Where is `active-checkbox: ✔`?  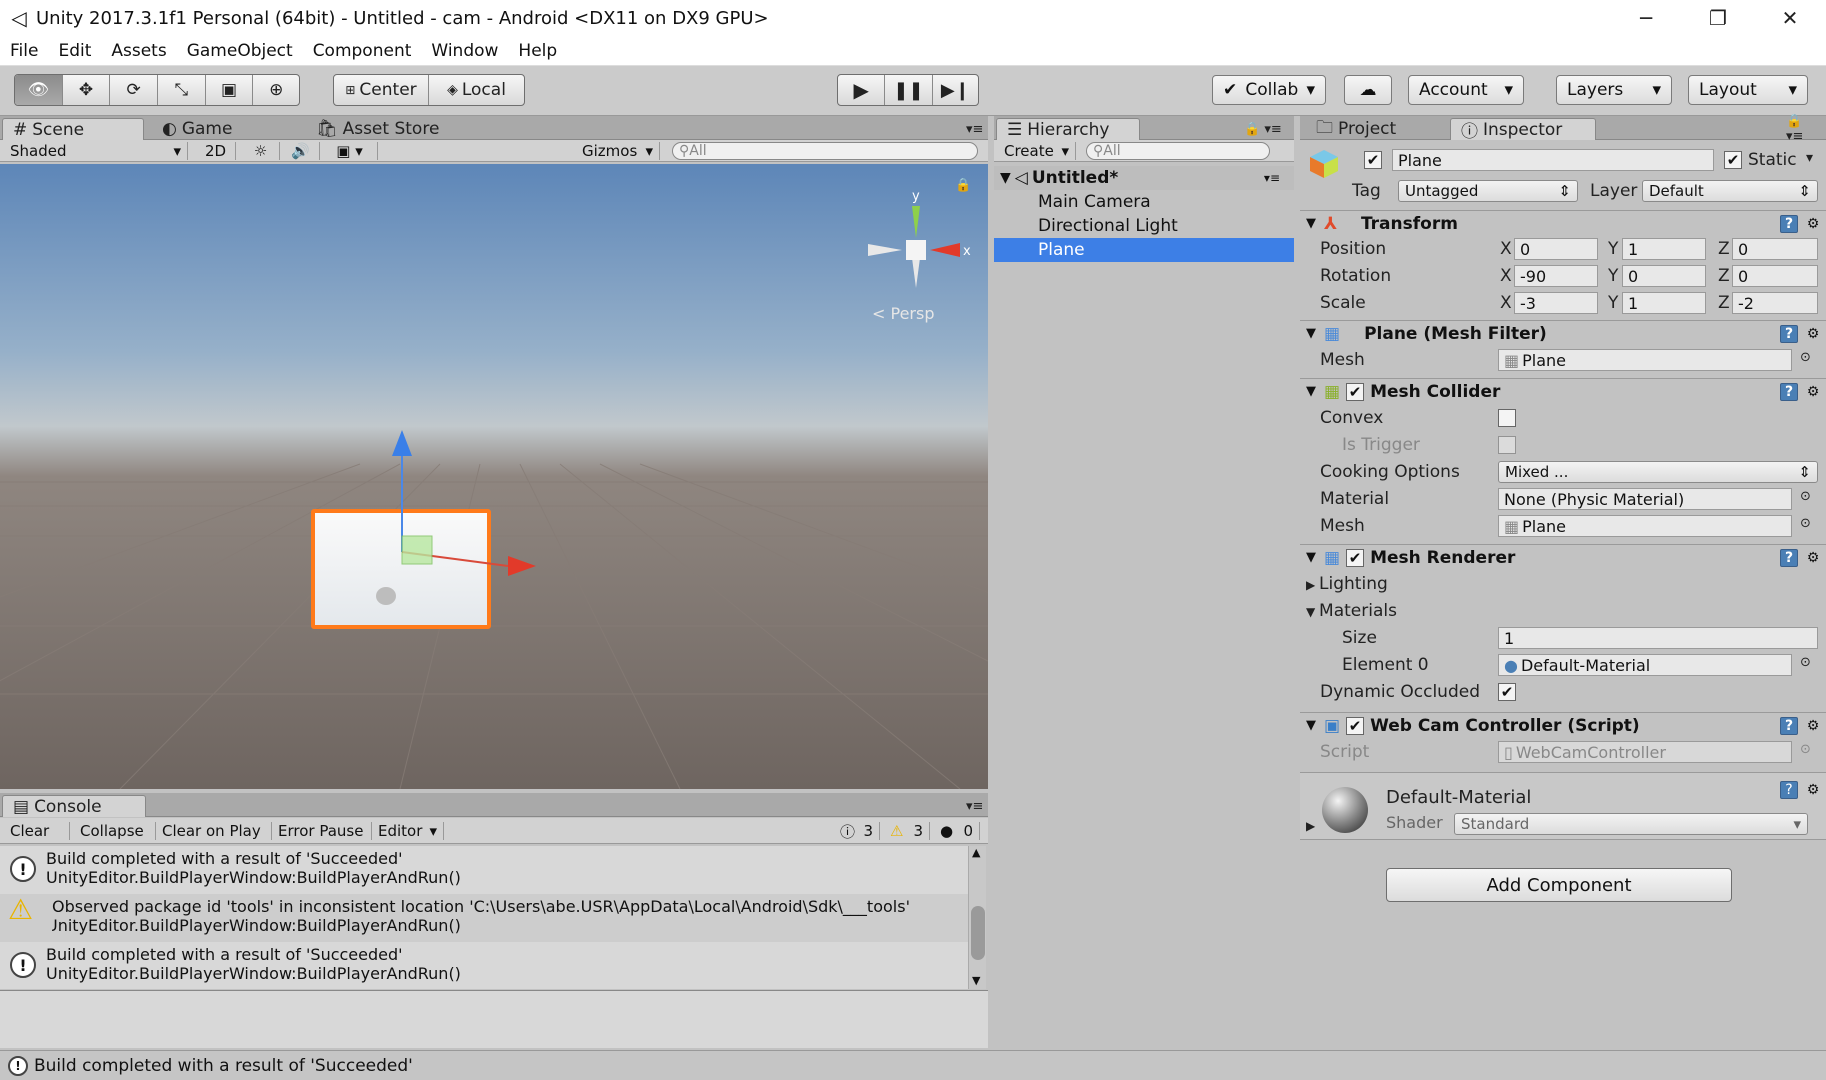
active-checkbox: ✔ is located at coordinates (1373, 160).